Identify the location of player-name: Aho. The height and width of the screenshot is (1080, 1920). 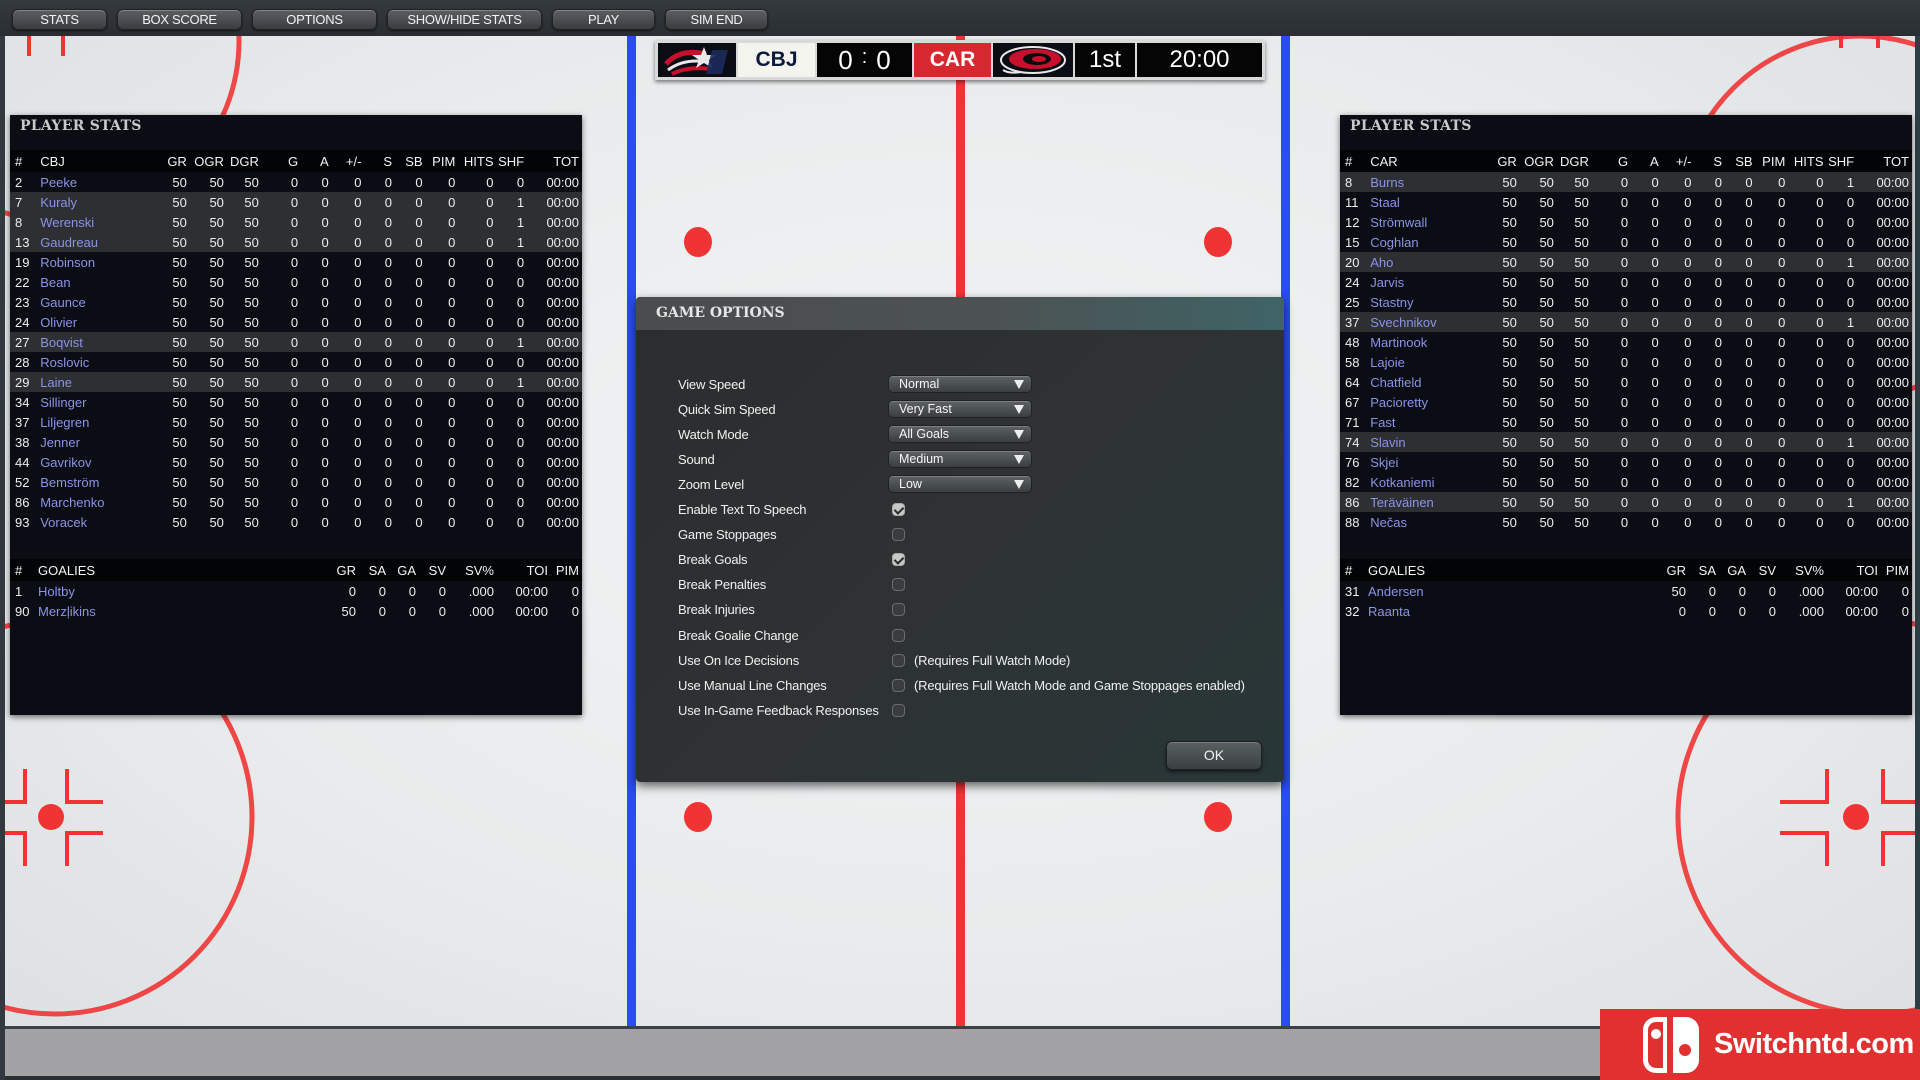
(1426, 262).